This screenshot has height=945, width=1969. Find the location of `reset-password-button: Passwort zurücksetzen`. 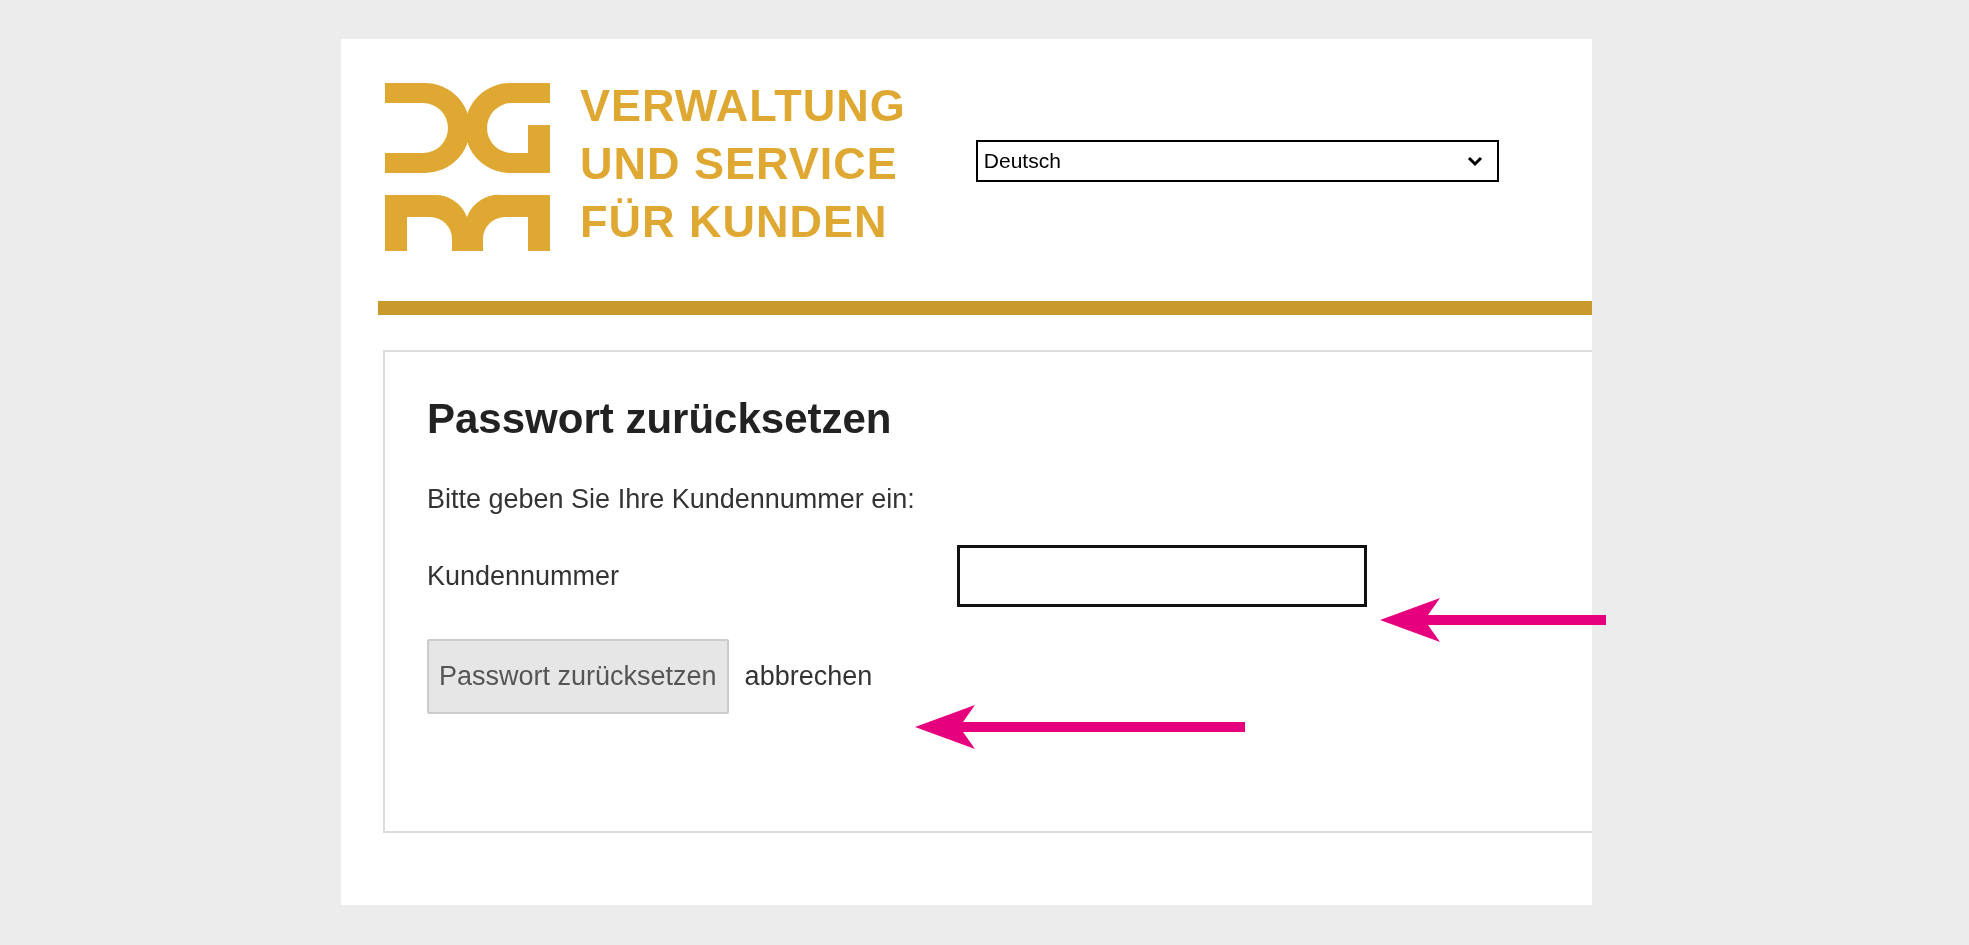

reset-password-button: Passwort zurücksetzen is located at coordinates (578, 677).